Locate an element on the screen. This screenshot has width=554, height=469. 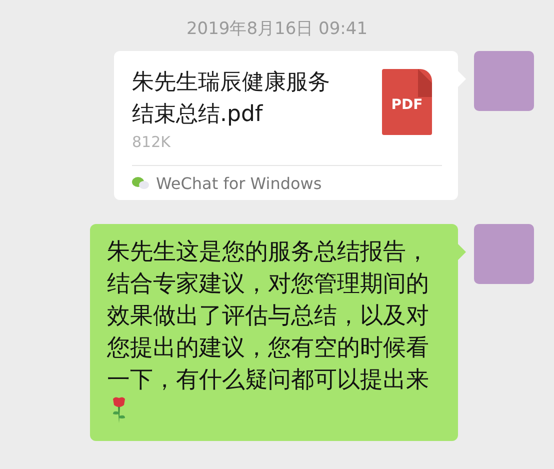
pdf-file-icon: PDF is located at coordinates (407, 102).